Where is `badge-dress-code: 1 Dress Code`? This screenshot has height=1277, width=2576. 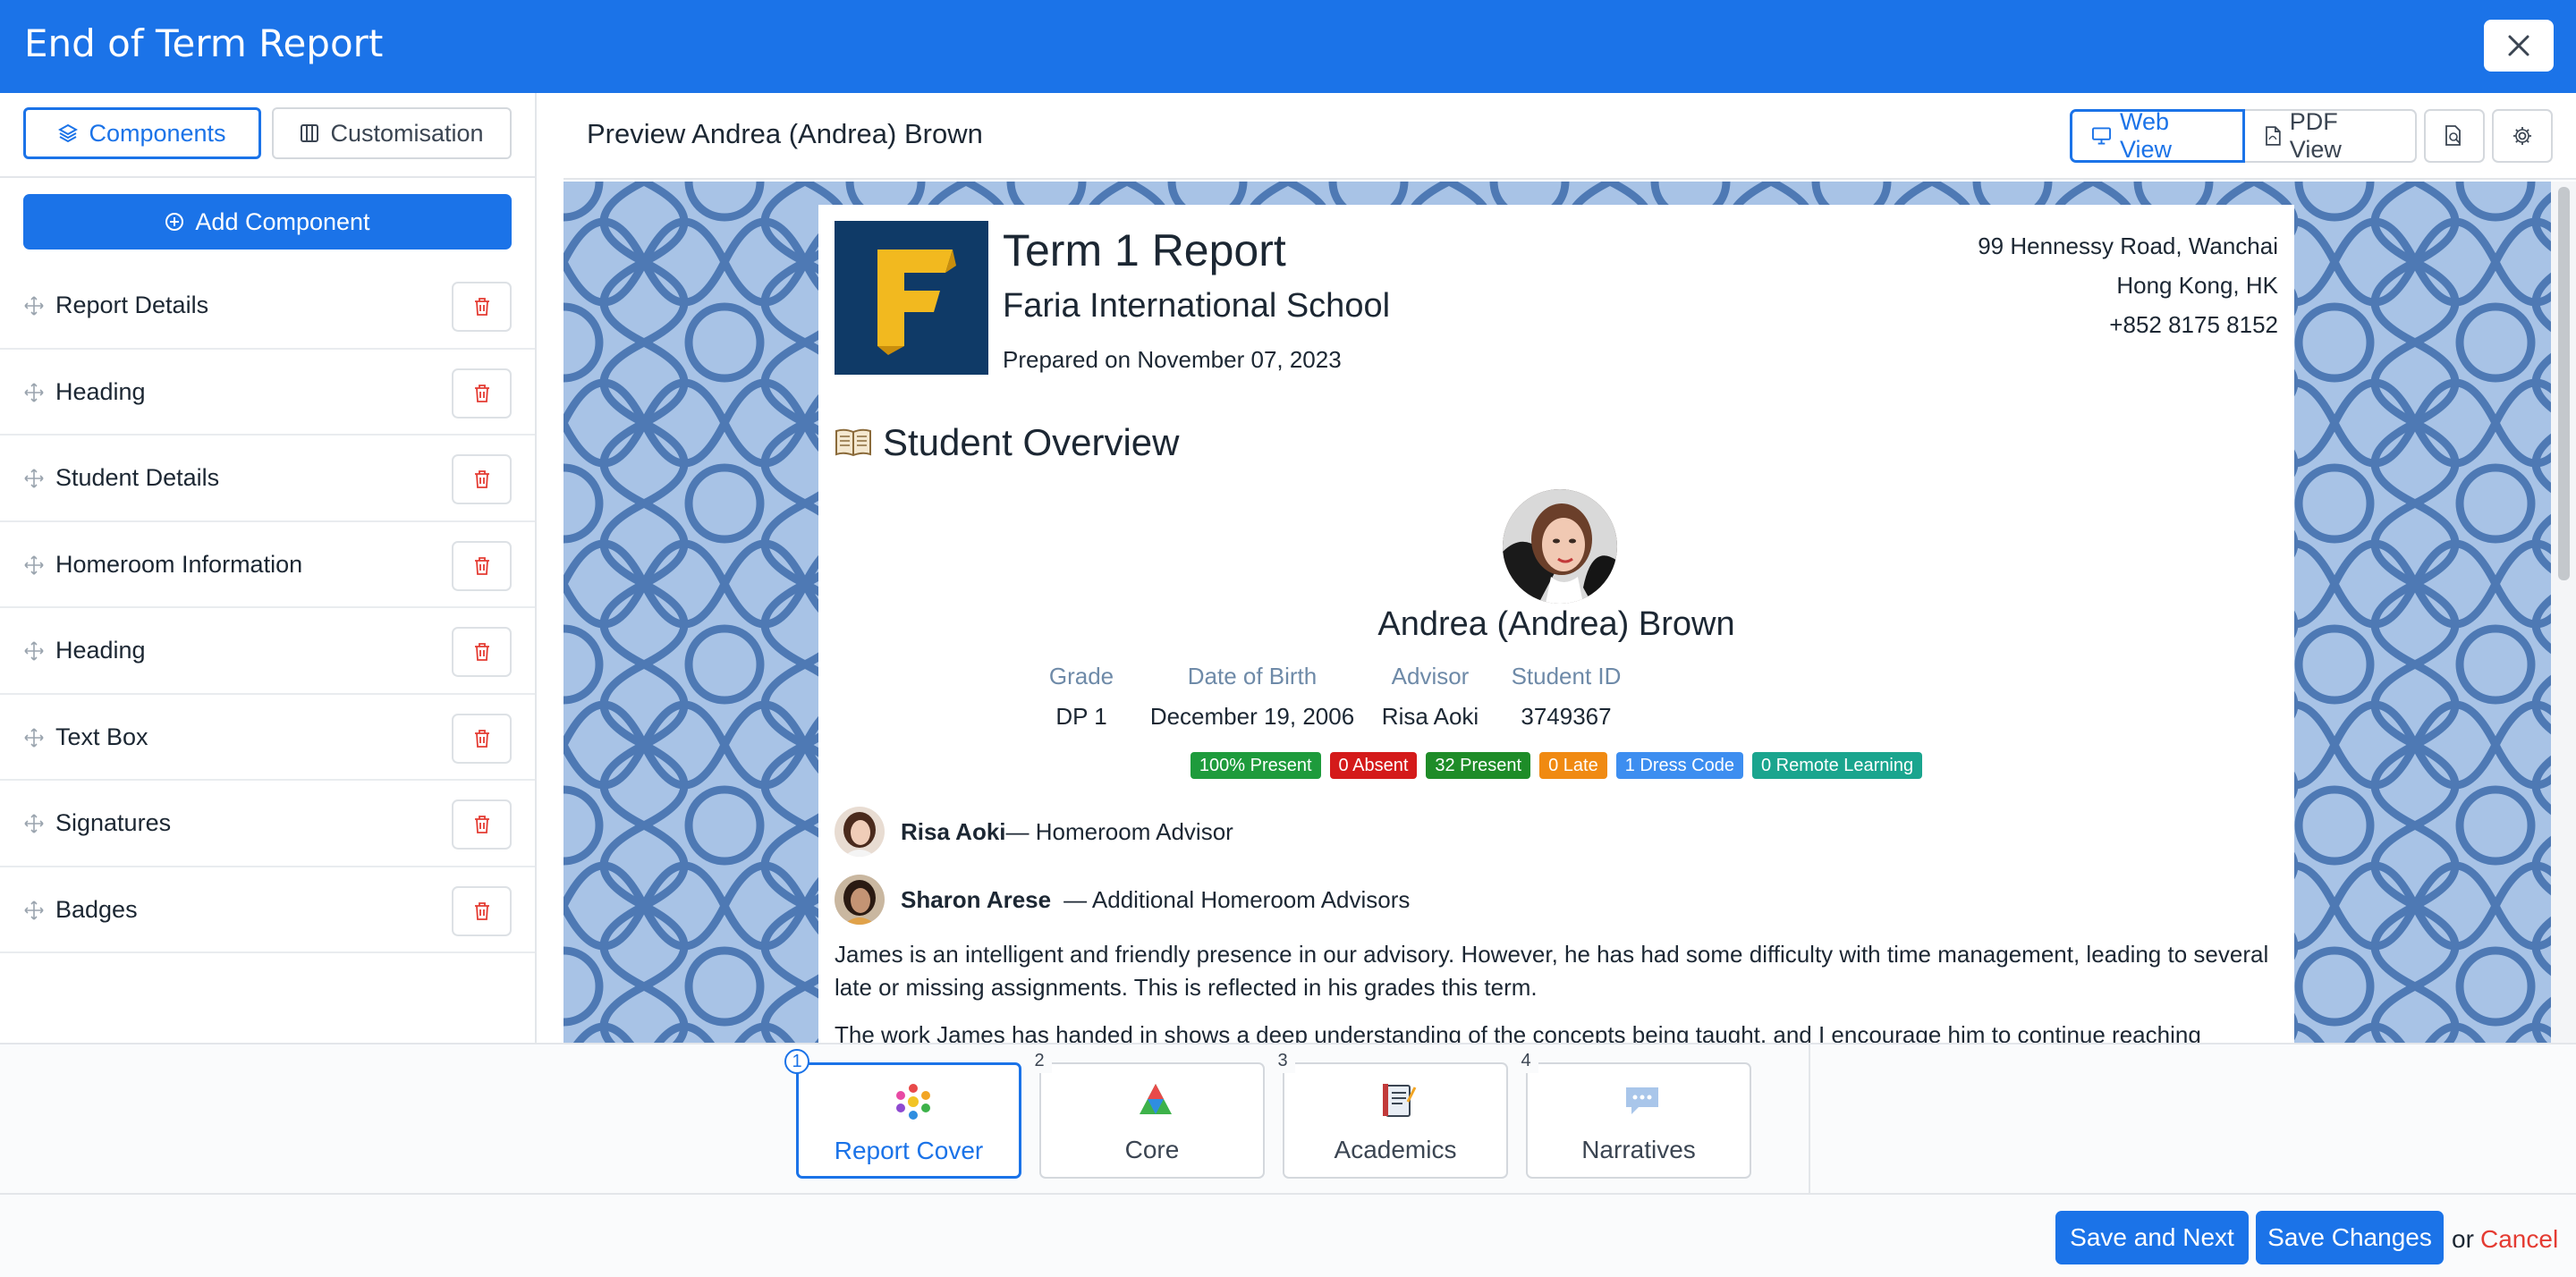 badge-dress-code: 1 Dress Code is located at coordinates (1679, 765).